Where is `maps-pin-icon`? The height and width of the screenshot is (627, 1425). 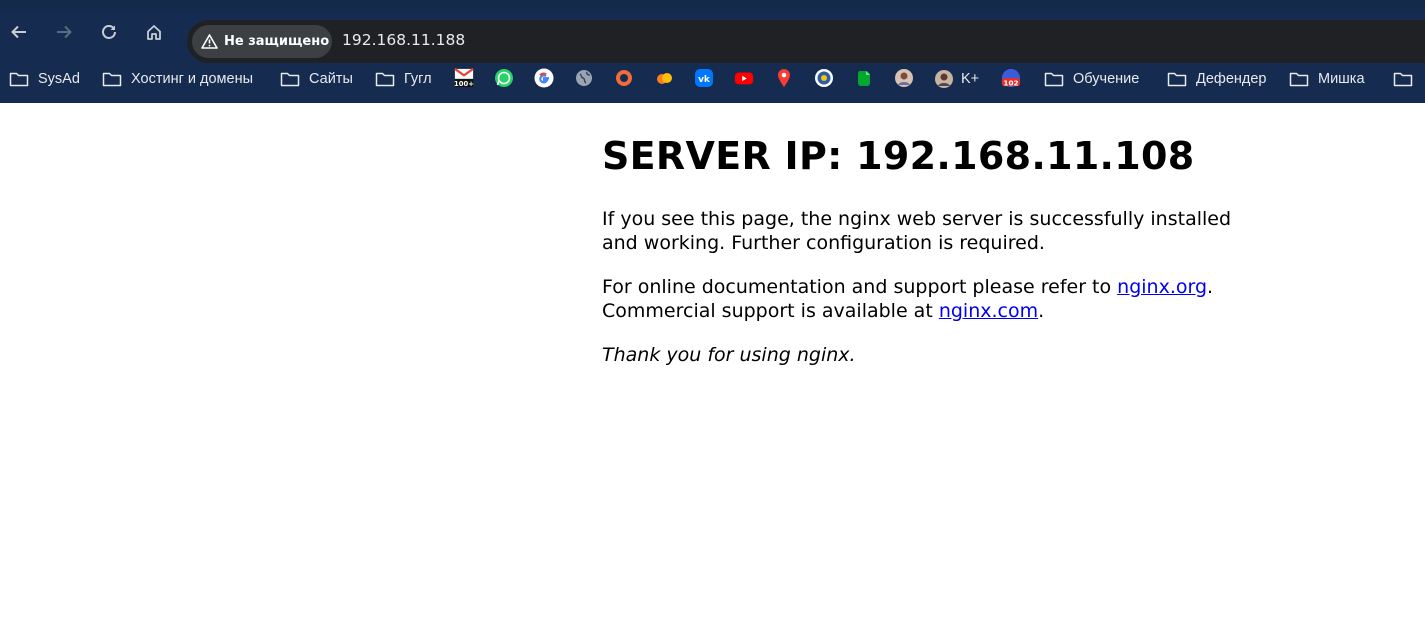
maps-pin-icon is located at coordinates (784, 78).